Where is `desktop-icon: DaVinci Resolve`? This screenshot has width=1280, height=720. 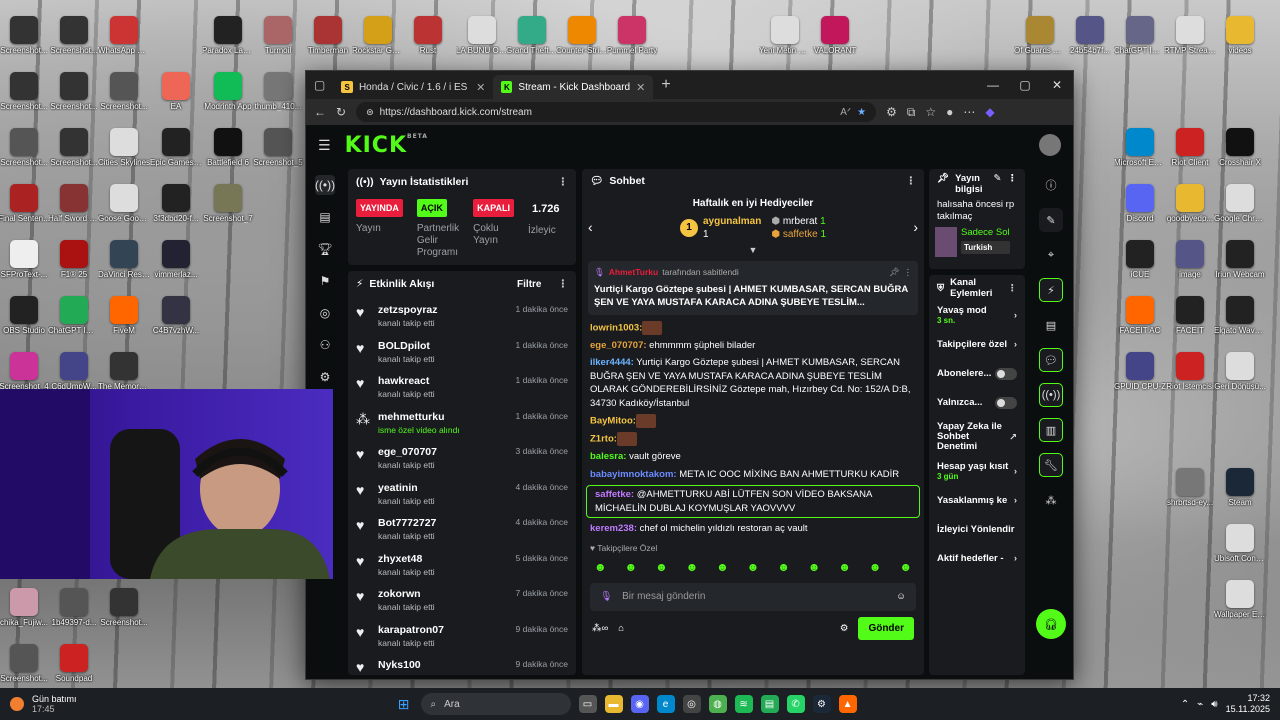 desktop-icon: DaVinci Resolve is located at coordinates (124, 259).